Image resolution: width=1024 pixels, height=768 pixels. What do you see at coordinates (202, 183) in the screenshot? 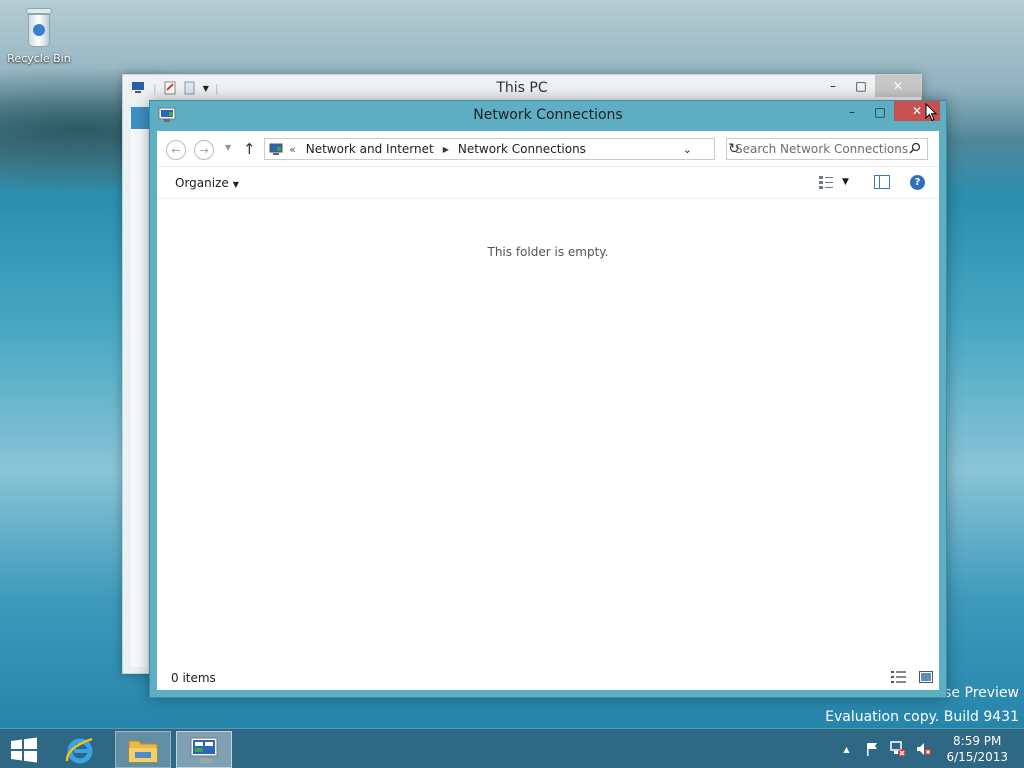
I see `organize-label: Organize` at bounding box center [202, 183].